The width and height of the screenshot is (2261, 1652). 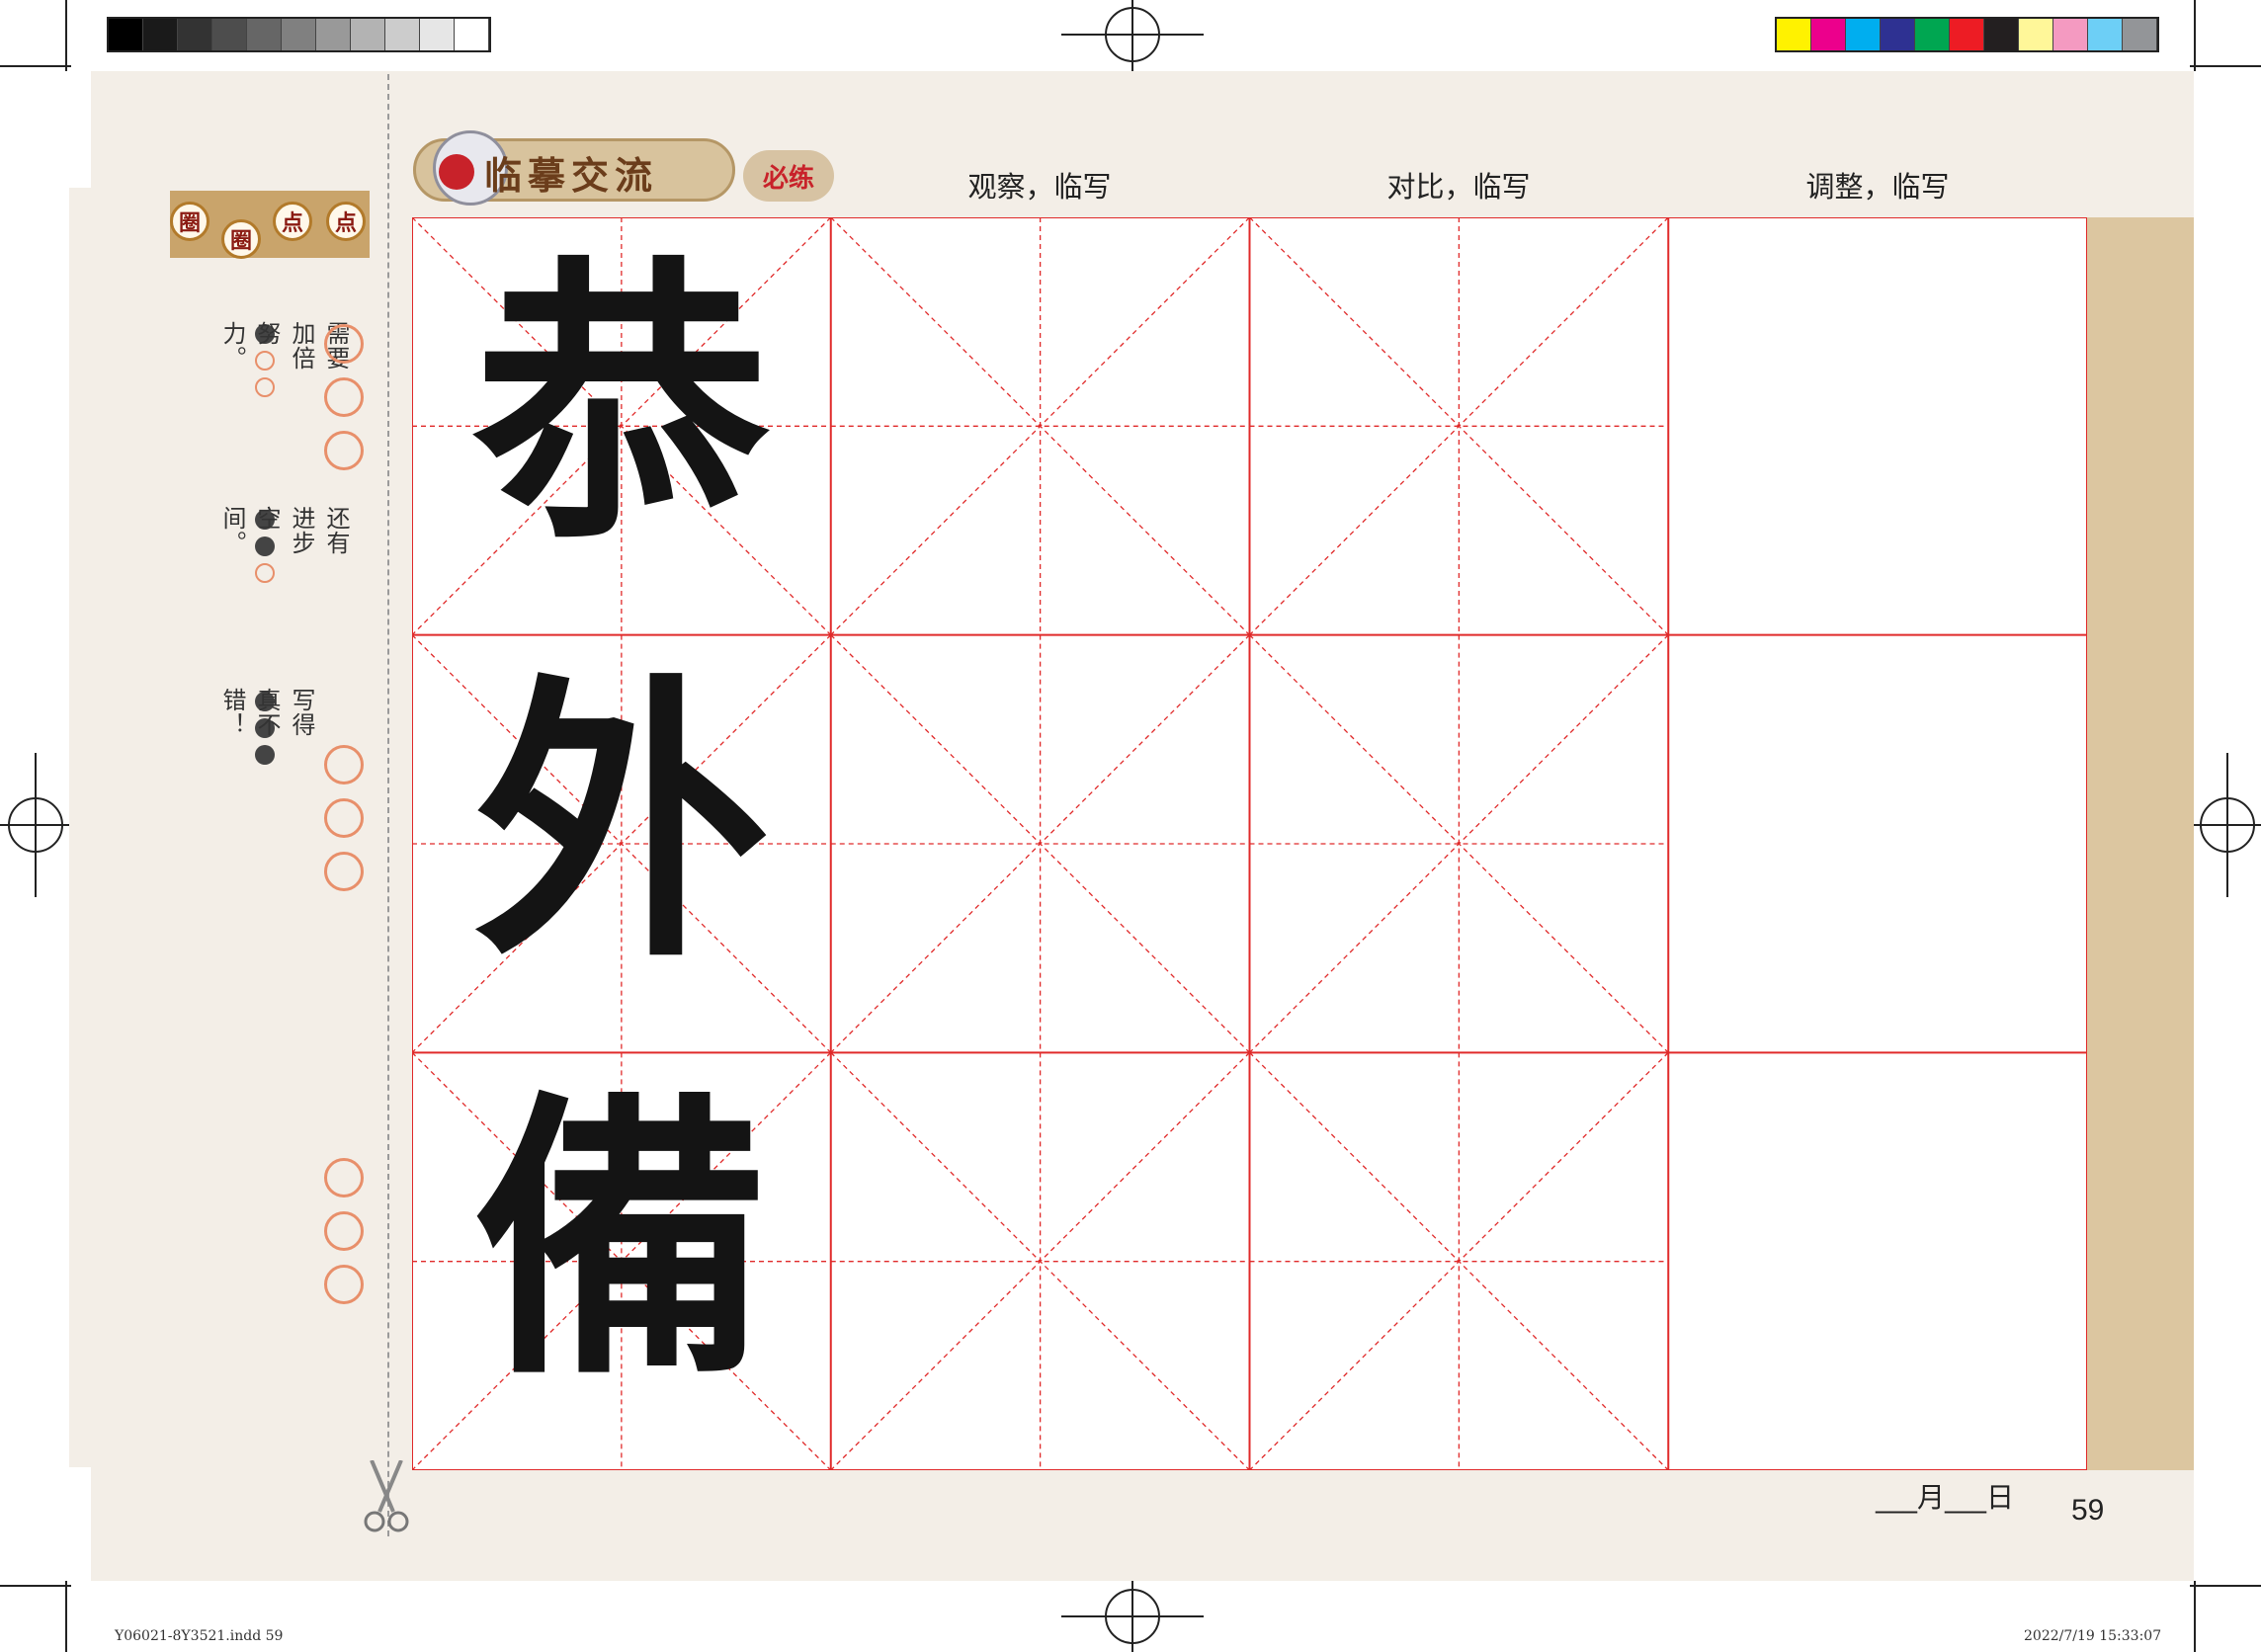 What do you see at coordinates (789, 176) in the screenshot?
I see `required-badge: 必练` at bounding box center [789, 176].